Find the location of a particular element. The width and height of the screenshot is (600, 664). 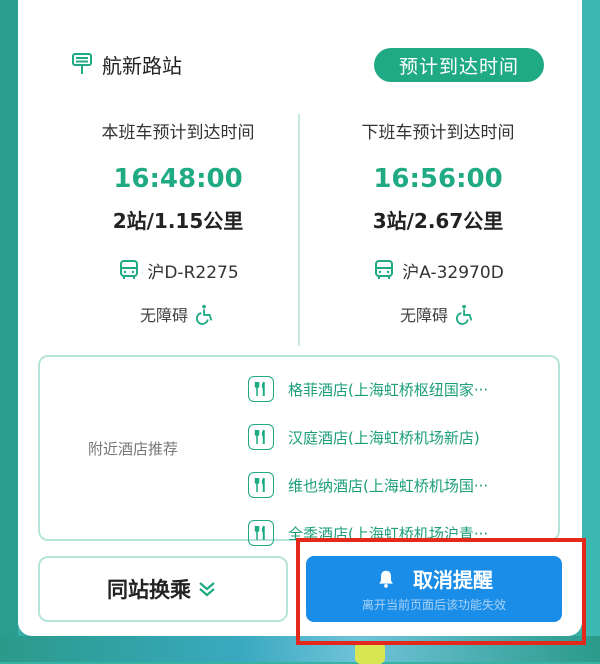

current-bus-plate-row: 沪D-R2275 is located at coordinates (178, 270).